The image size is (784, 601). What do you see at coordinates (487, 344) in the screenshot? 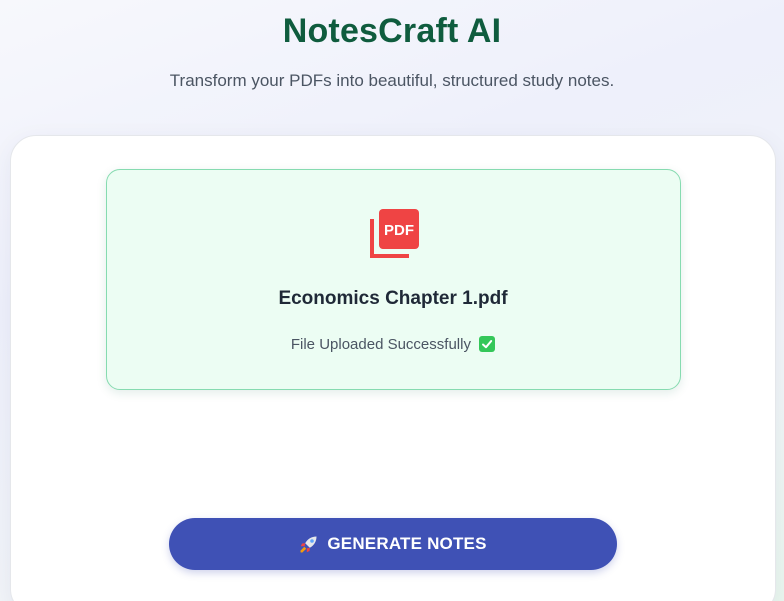
I see `check-mark-icon` at bounding box center [487, 344].